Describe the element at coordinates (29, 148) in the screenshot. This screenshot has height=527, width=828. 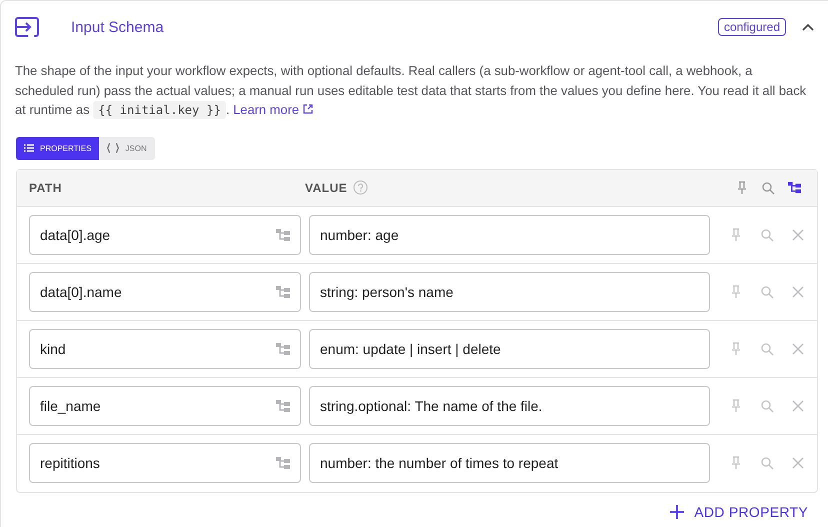
I see `list-icon` at that location.